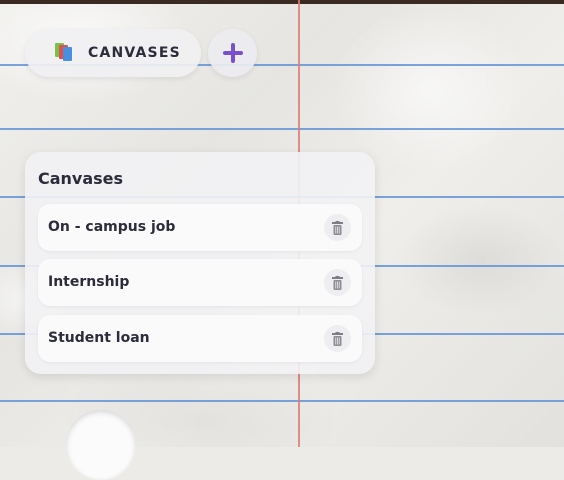  I want to click on stacked-cards-icon, so click(65, 53).